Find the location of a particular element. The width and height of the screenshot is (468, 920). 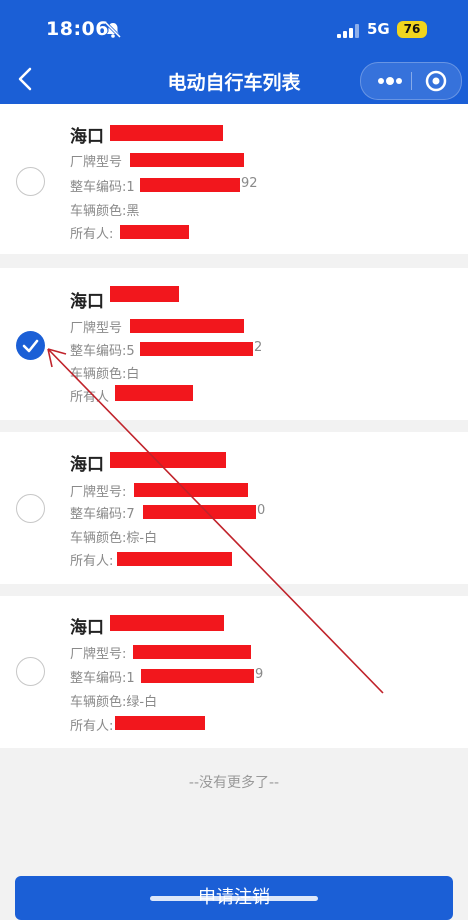

frame-code-tail: 0 is located at coordinates (261, 510).